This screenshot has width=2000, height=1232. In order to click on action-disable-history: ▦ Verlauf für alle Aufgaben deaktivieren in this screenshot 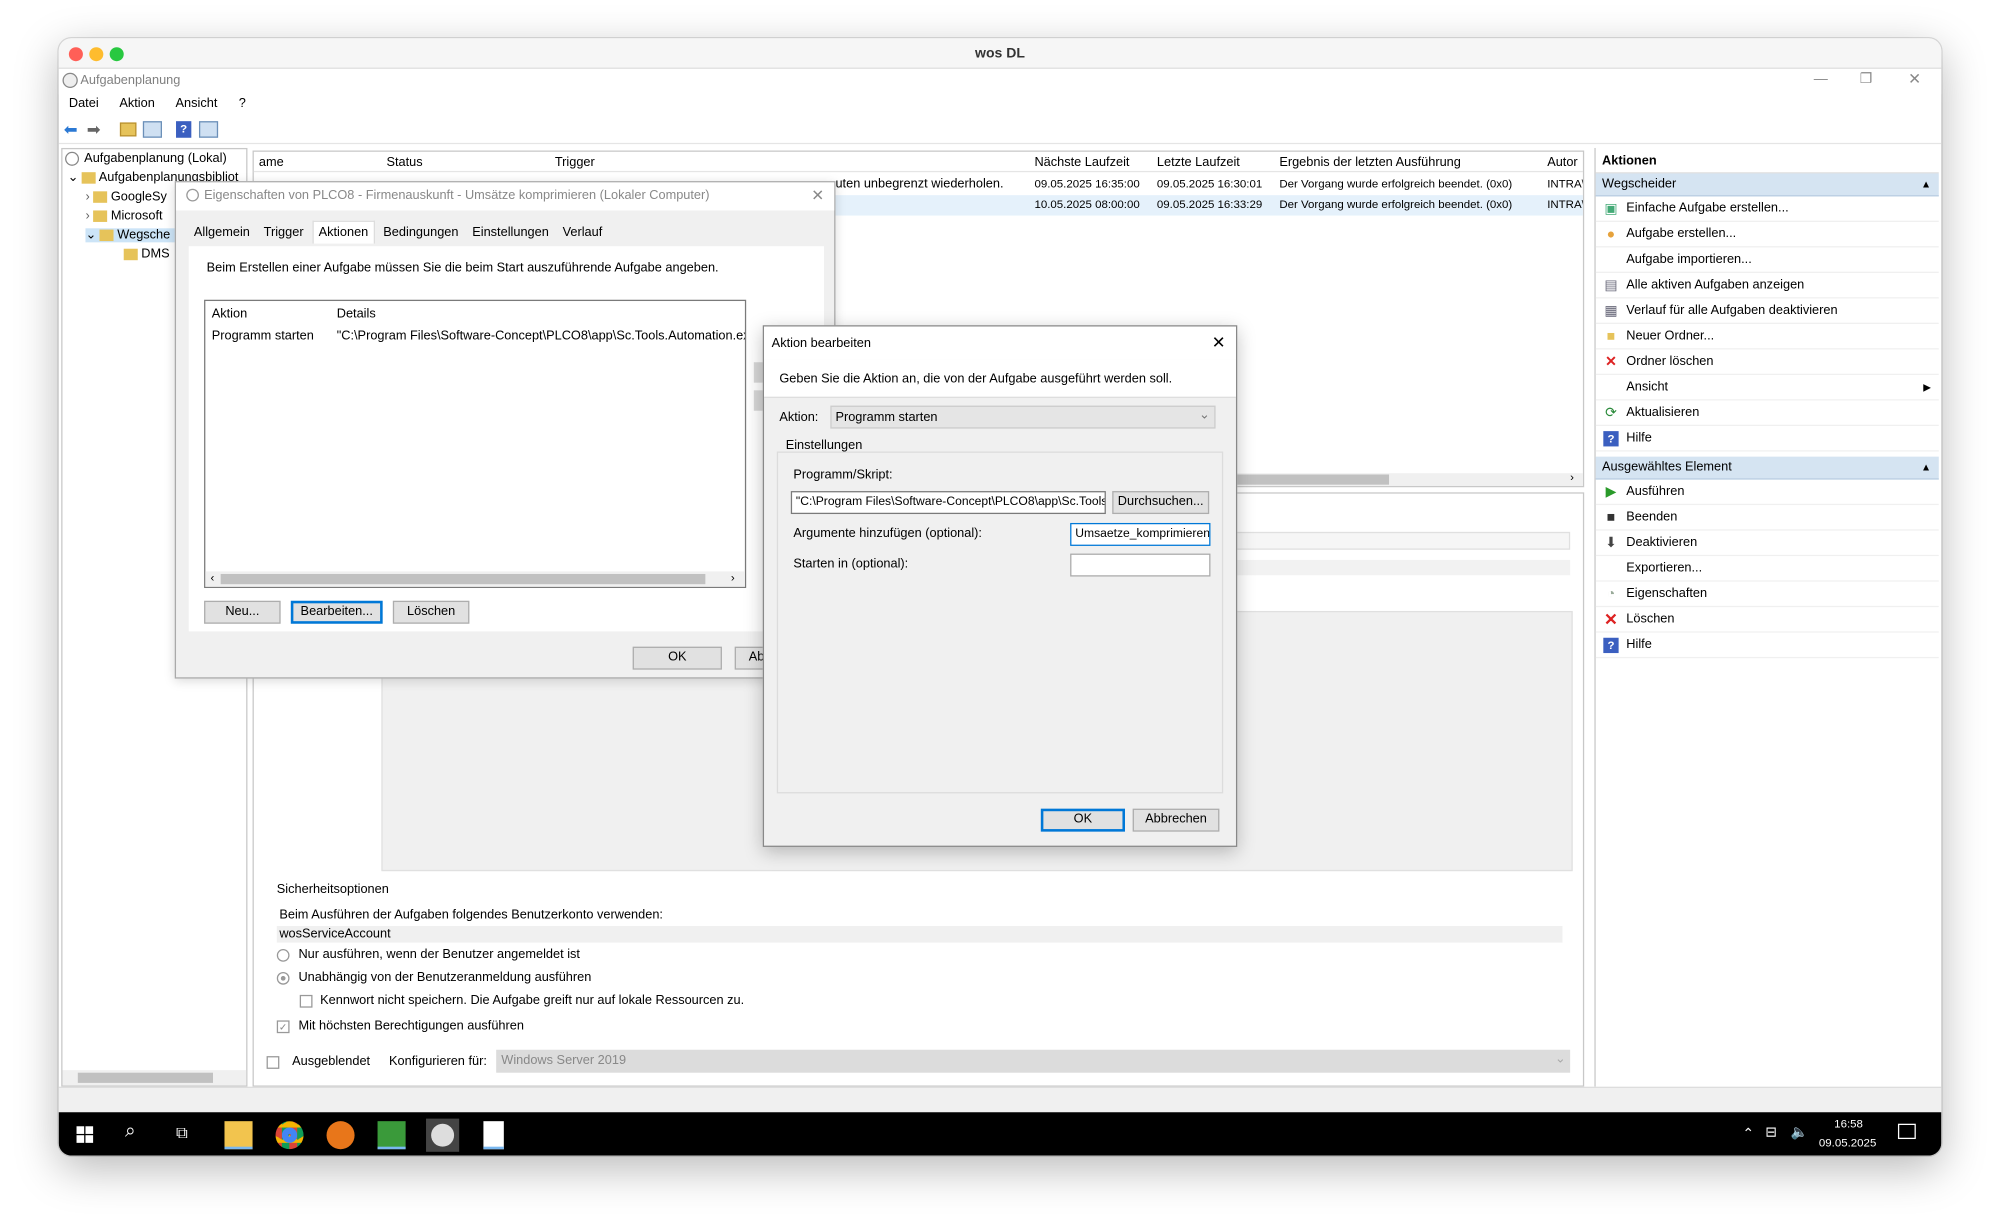, I will do `click(1767, 311)`.